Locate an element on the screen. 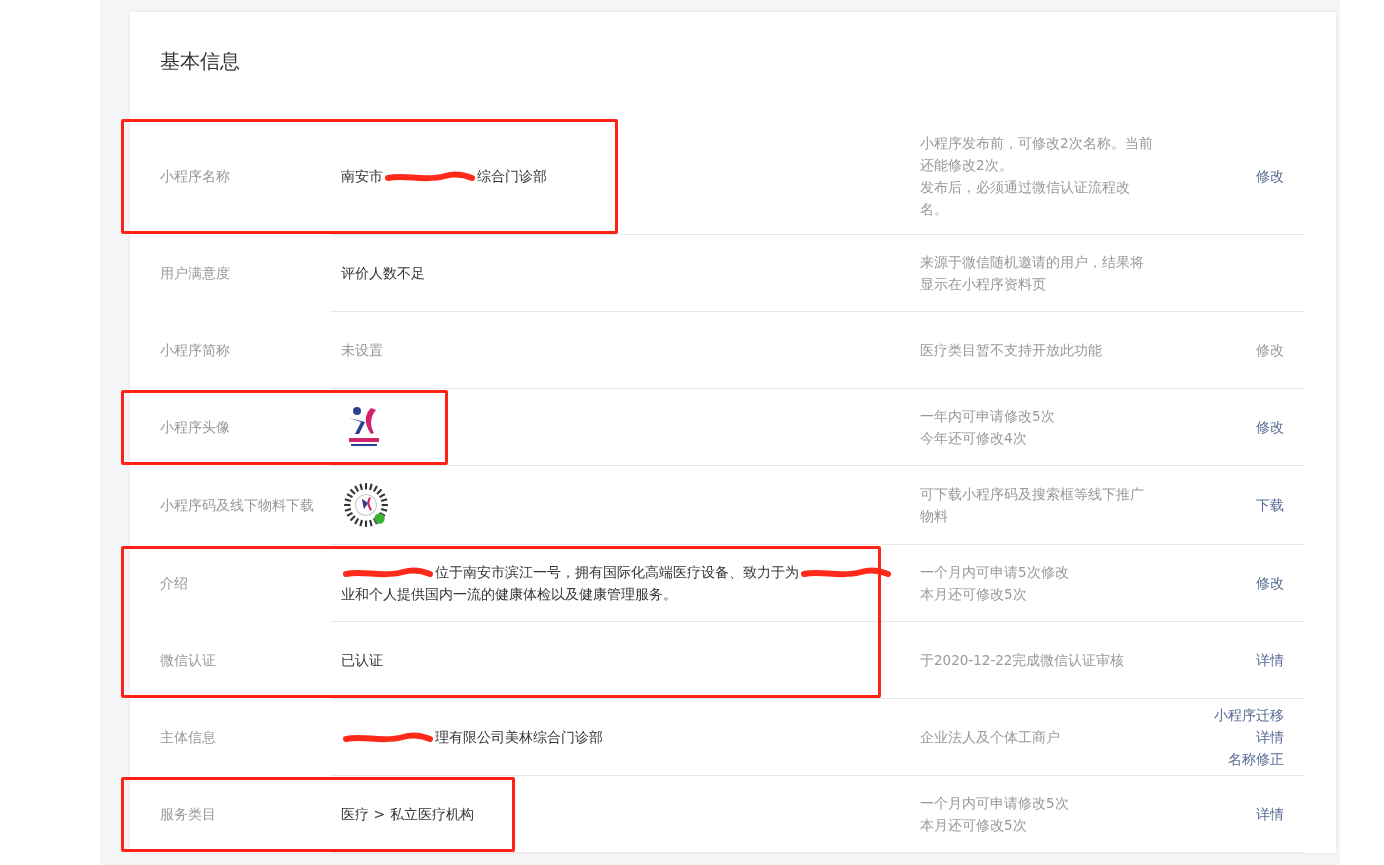 This screenshot has width=1384, height=865. field-label: 小程序名称 is located at coordinates (195, 176).